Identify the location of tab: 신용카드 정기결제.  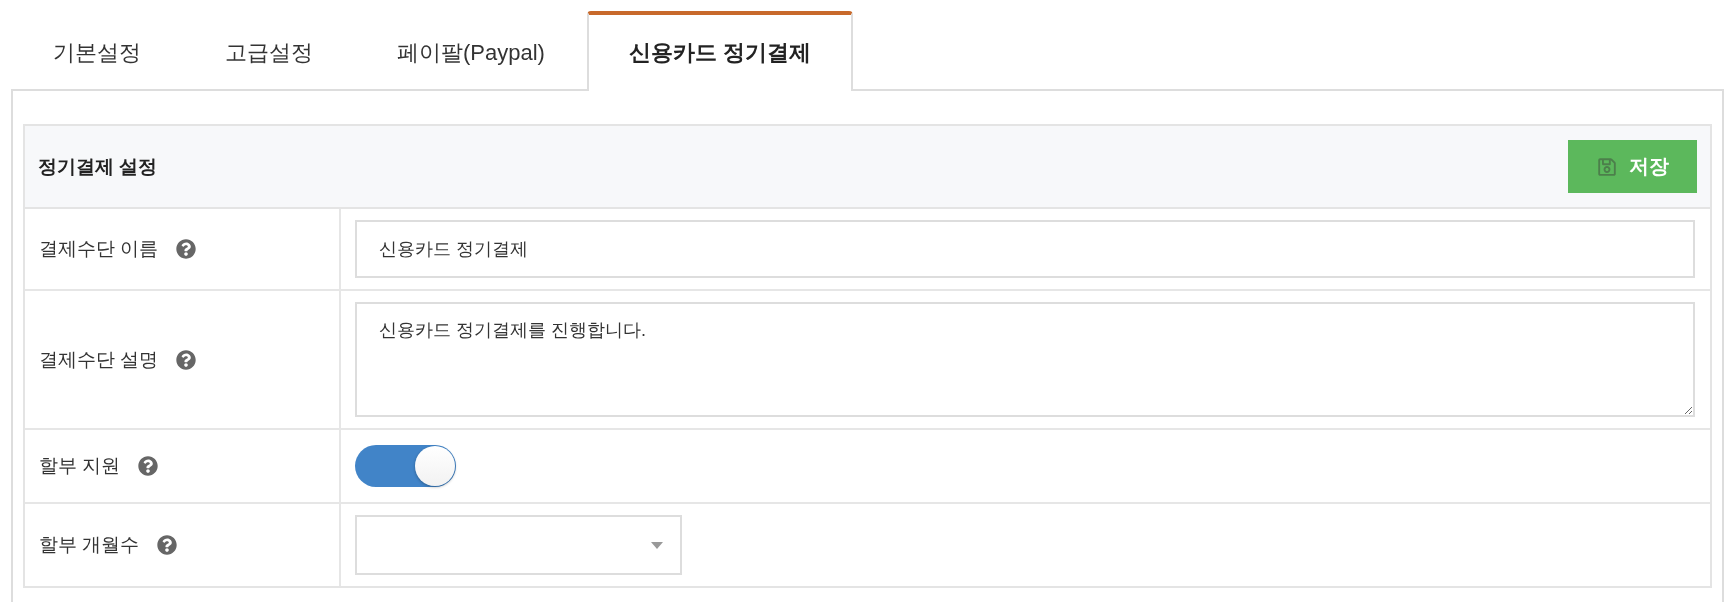
(720, 51).